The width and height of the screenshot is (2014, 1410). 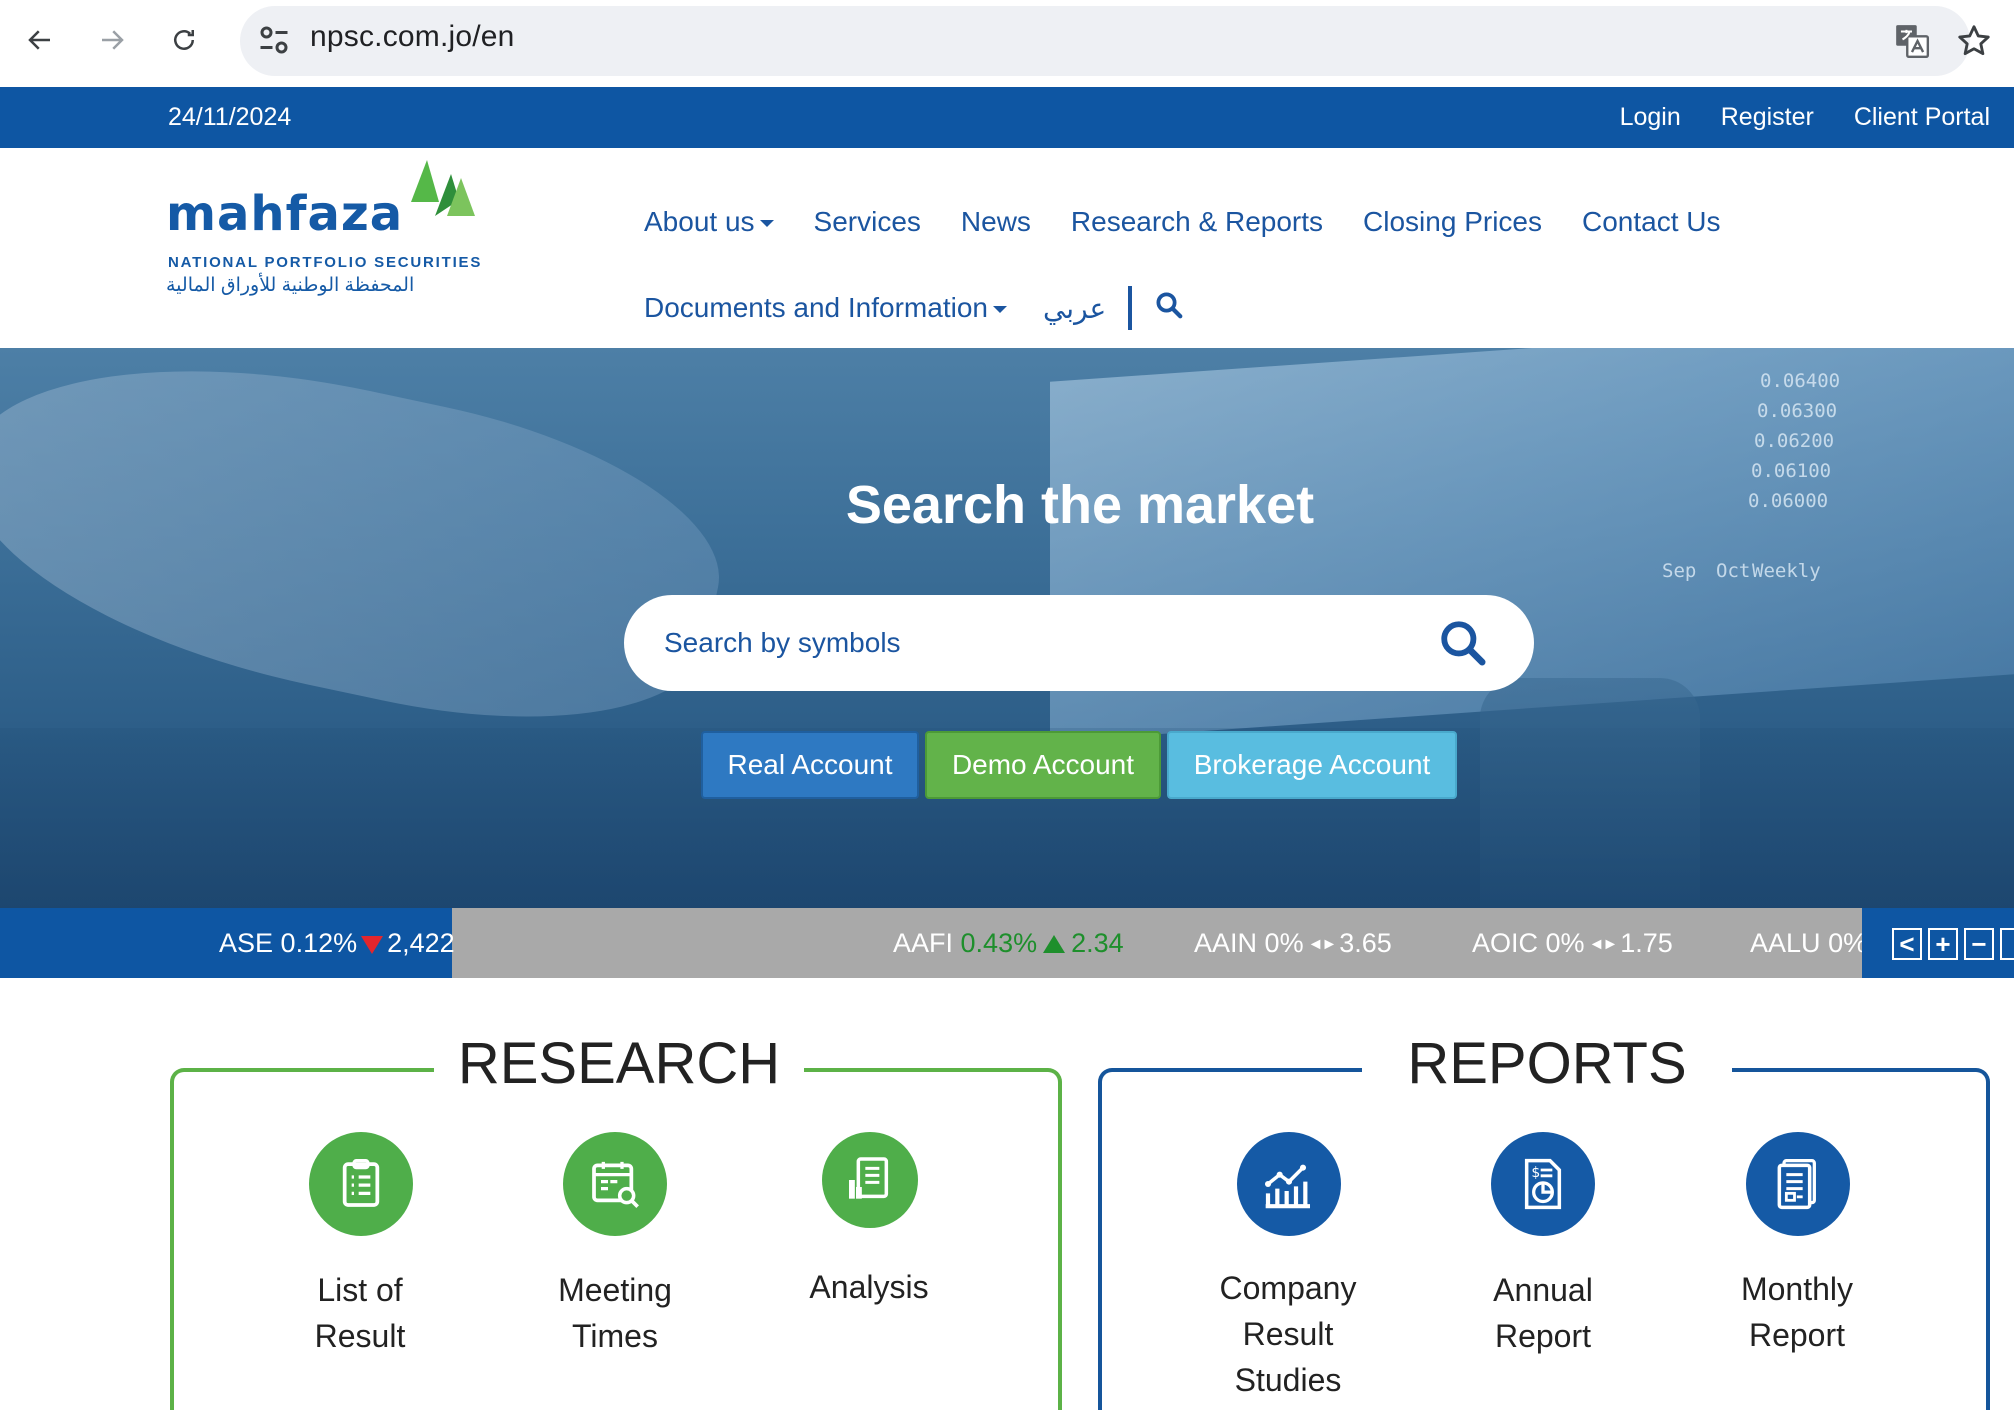 What do you see at coordinates (443, 188) in the screenshot?
I see `mountain-peaks-icon` at bounding box center [443, 188].